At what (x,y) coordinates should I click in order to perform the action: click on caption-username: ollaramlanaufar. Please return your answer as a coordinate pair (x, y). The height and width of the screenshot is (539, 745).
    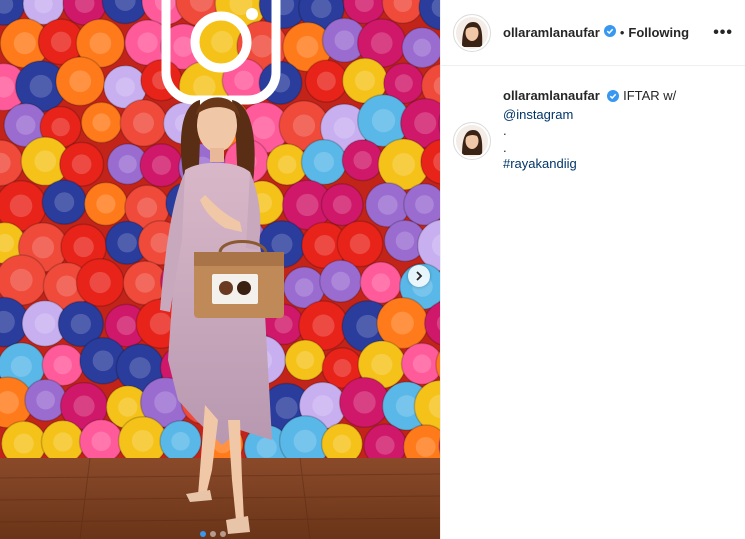
    Looking at the image, I should click on (551, 95).